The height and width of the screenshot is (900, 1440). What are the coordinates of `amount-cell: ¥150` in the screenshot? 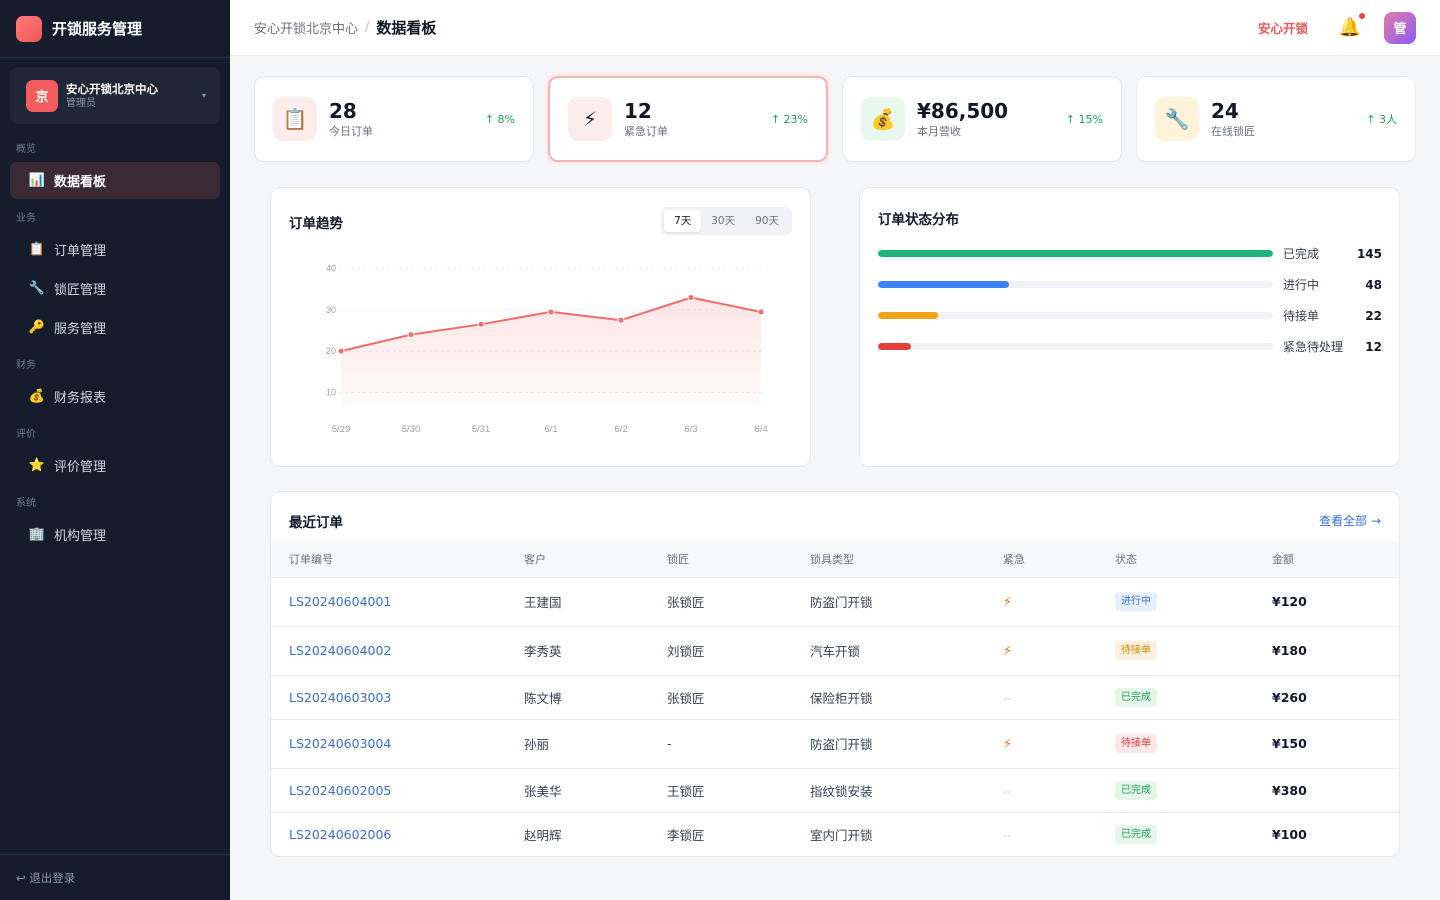 It's located at (1335, 744).